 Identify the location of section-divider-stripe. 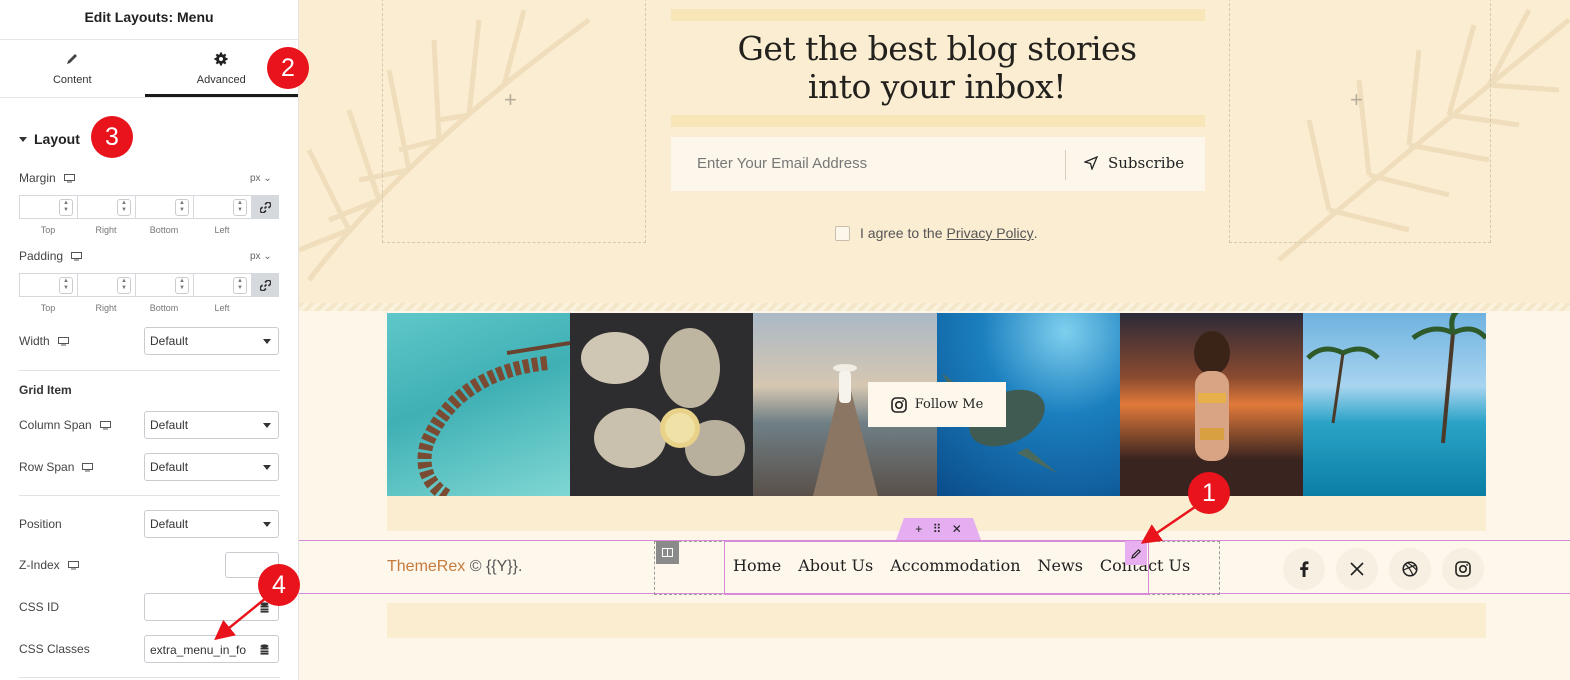
(934, 307).